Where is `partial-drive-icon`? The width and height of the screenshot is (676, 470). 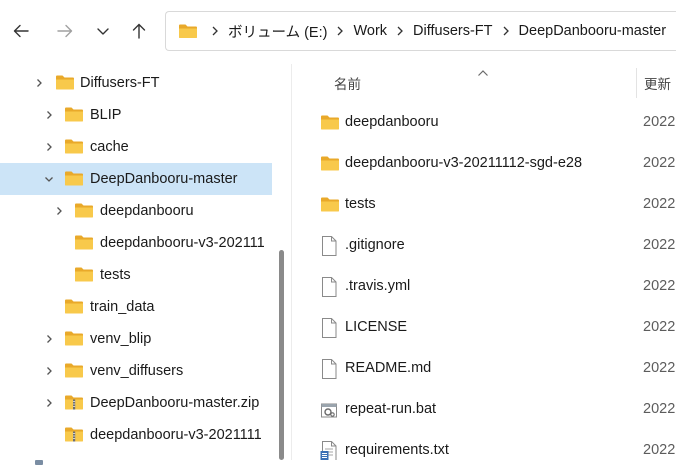
partial-drive-icon is located at coordinates (39, 458).